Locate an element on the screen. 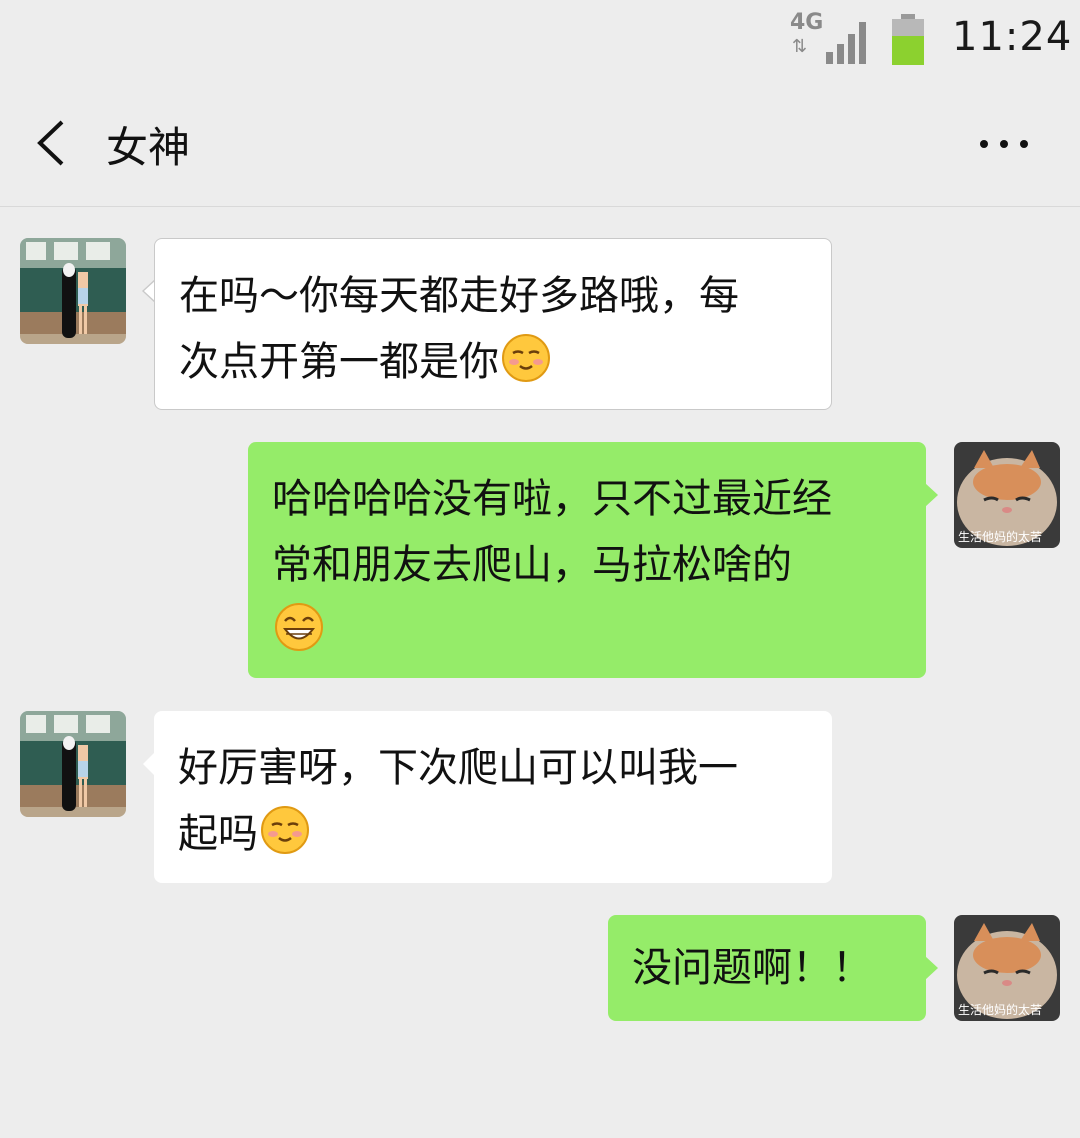 The image size is (1080, 1138). status-bar: 4G ⇅ 11:24 is located at coordinates (540, 39).